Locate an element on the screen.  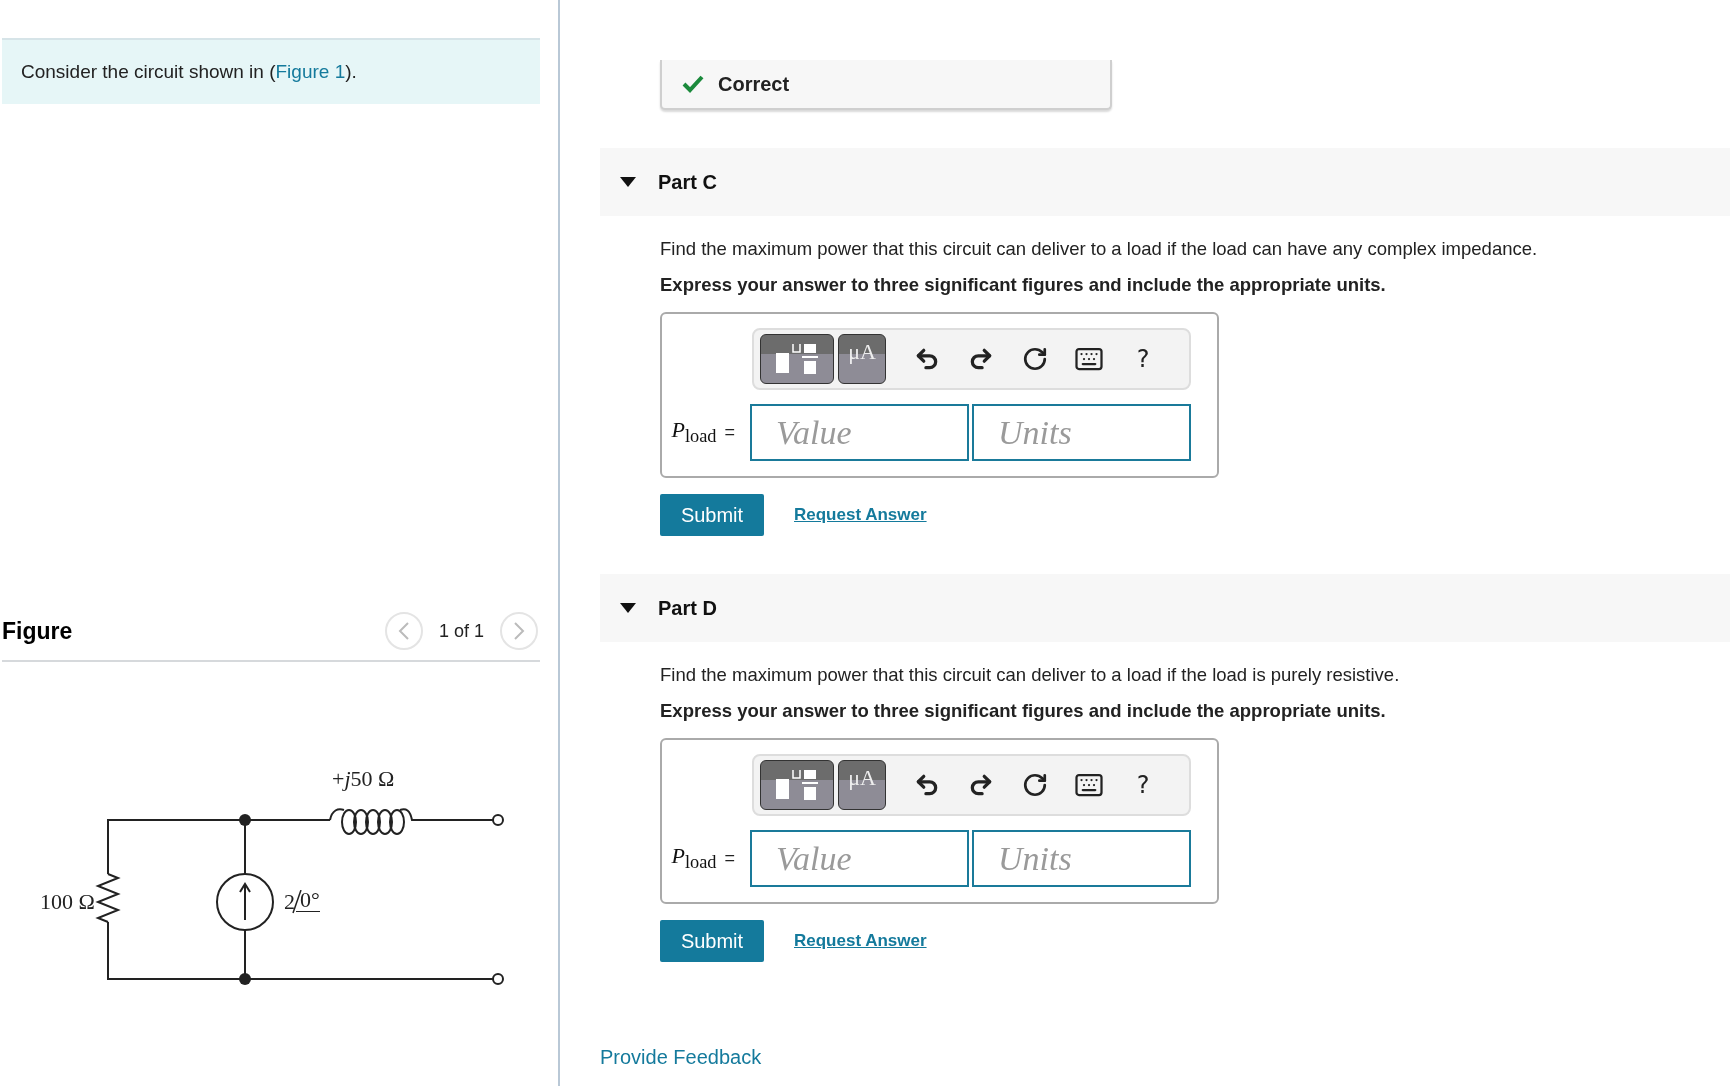
figure-link: Figure 1 is located at coordinates (310, 71).